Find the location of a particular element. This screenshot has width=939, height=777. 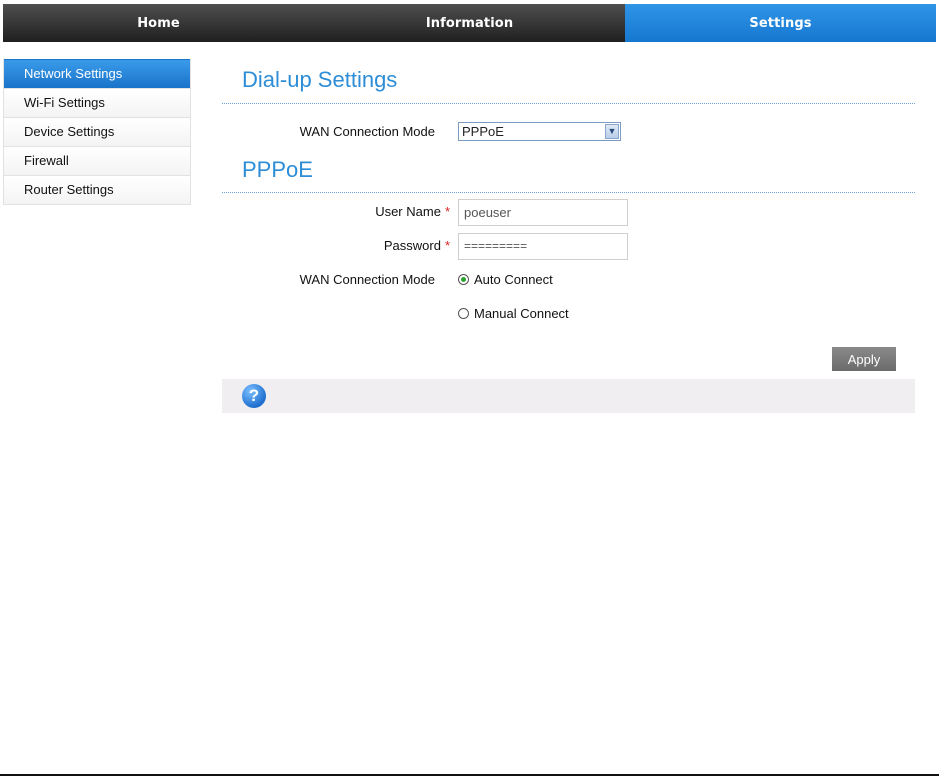

username-label: User Name * is located at coordinates (375, 211).